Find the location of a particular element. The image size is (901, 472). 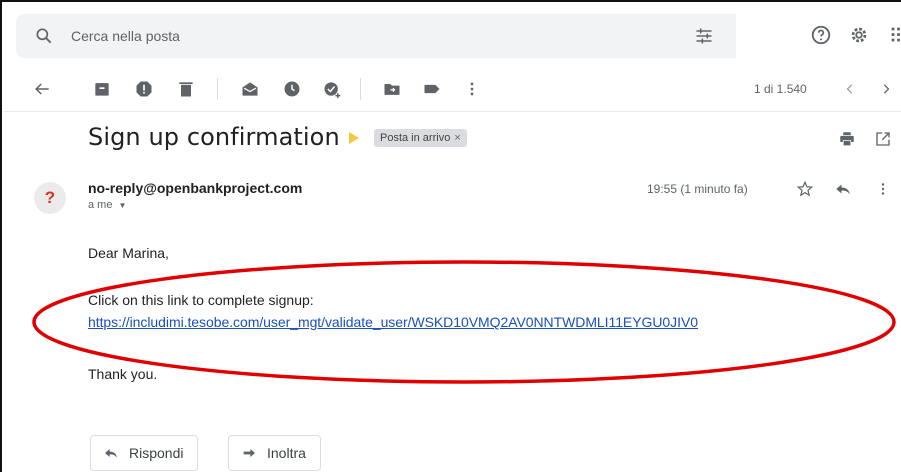

search-bar: Cerca nella posta is located at coordinates (452, 35).